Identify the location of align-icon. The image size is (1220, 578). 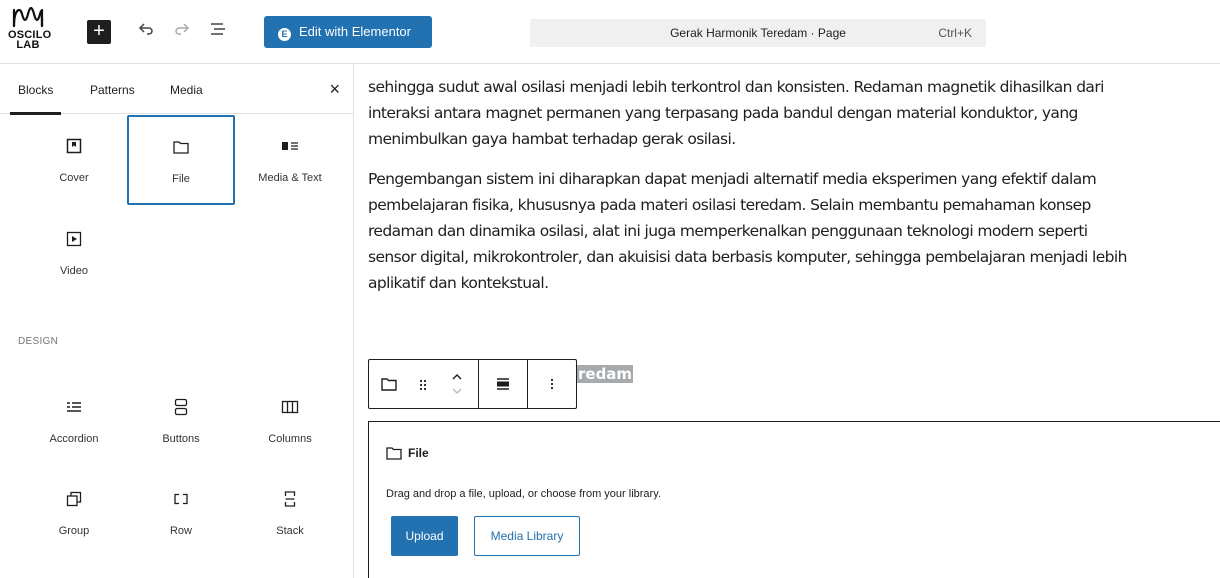
(503, 384).